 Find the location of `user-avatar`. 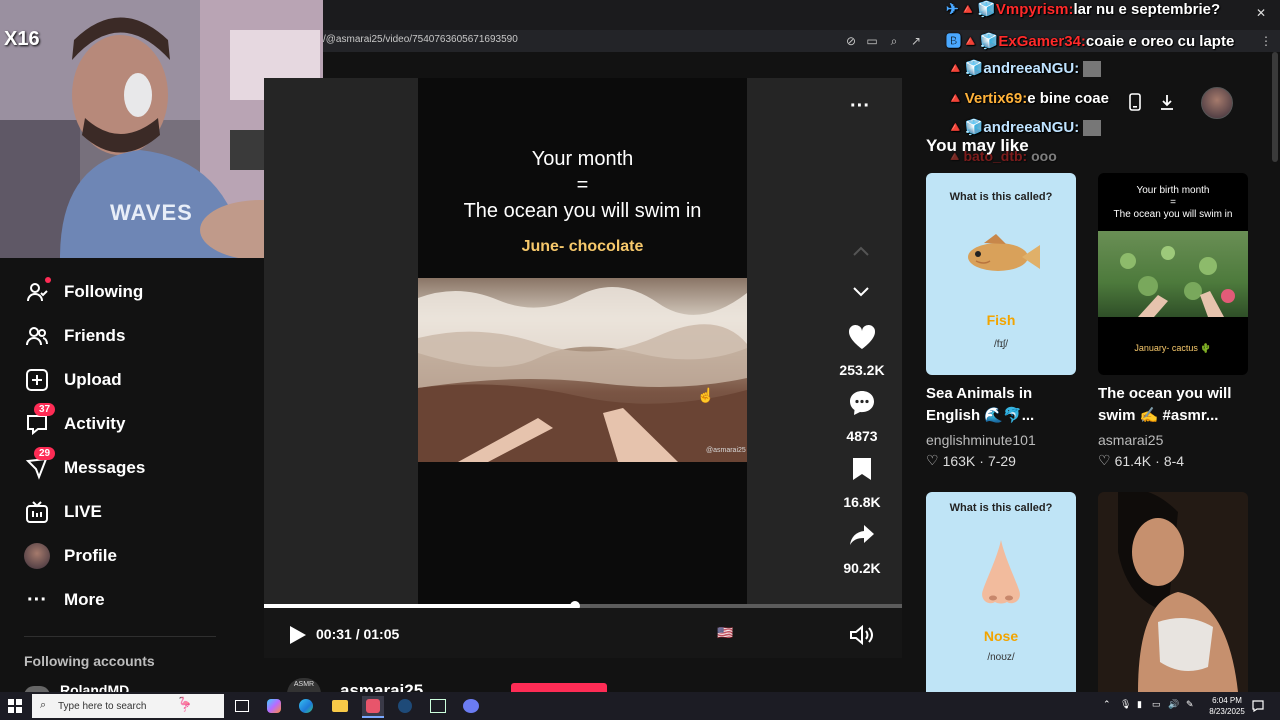

user-avatar is located at coordinates (1217, 103).